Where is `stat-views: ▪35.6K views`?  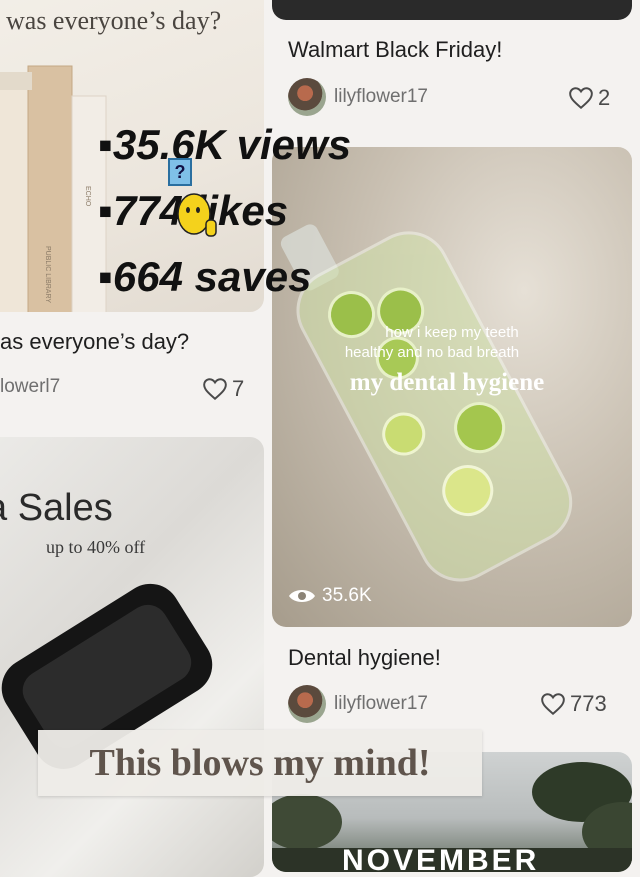 stat-views: ▪35.6K views is located at coordinates (225, 144).